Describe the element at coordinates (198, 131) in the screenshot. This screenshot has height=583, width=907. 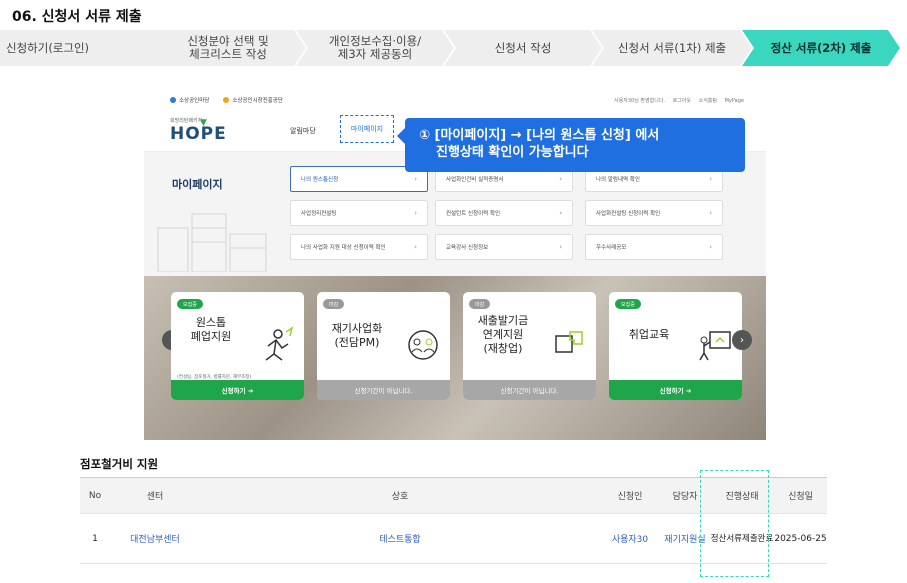
I see `hope-logo: HOPE ▼` at that location.